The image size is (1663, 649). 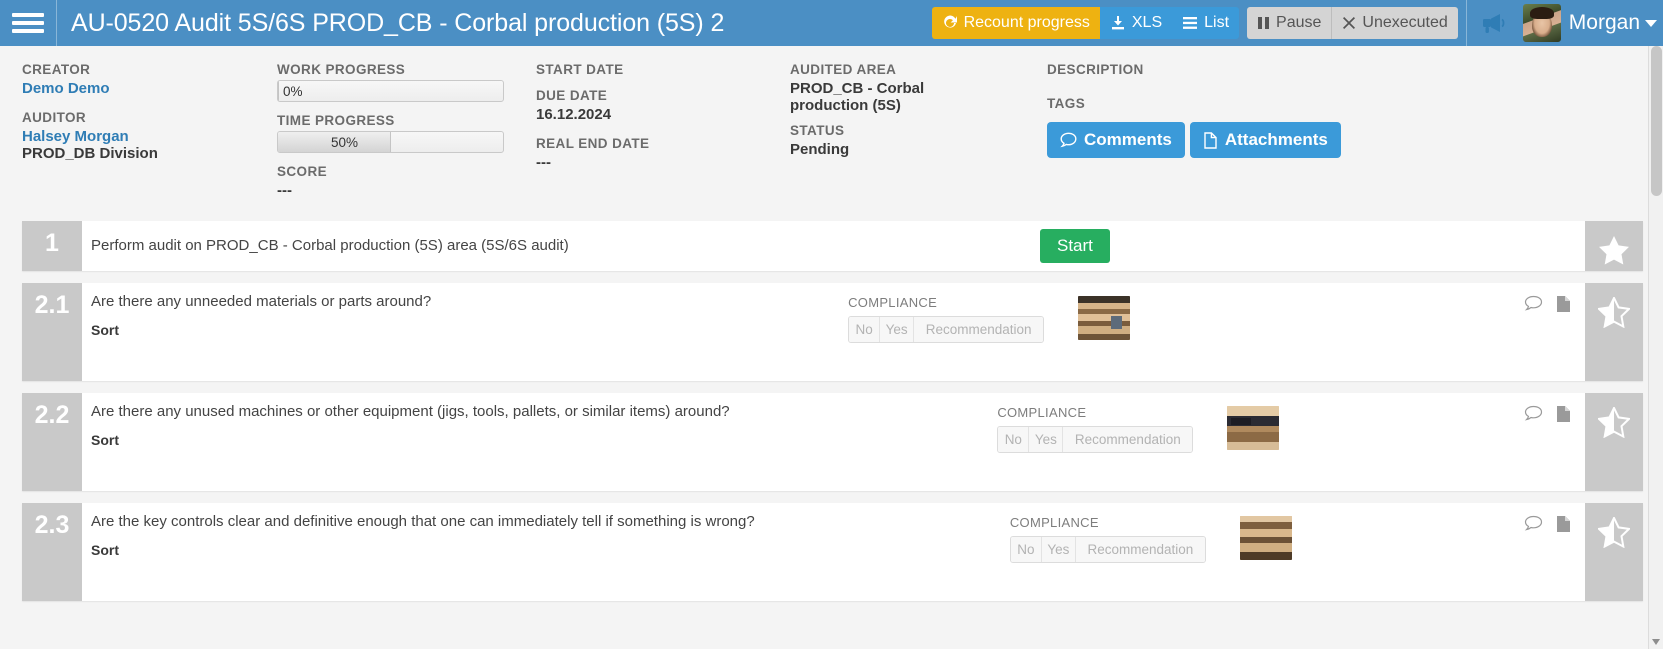 What do you see at coordinates (390, 142) in the screenshot?
I see `time-progress-bar: 50%` at bounding box center [390, 142].